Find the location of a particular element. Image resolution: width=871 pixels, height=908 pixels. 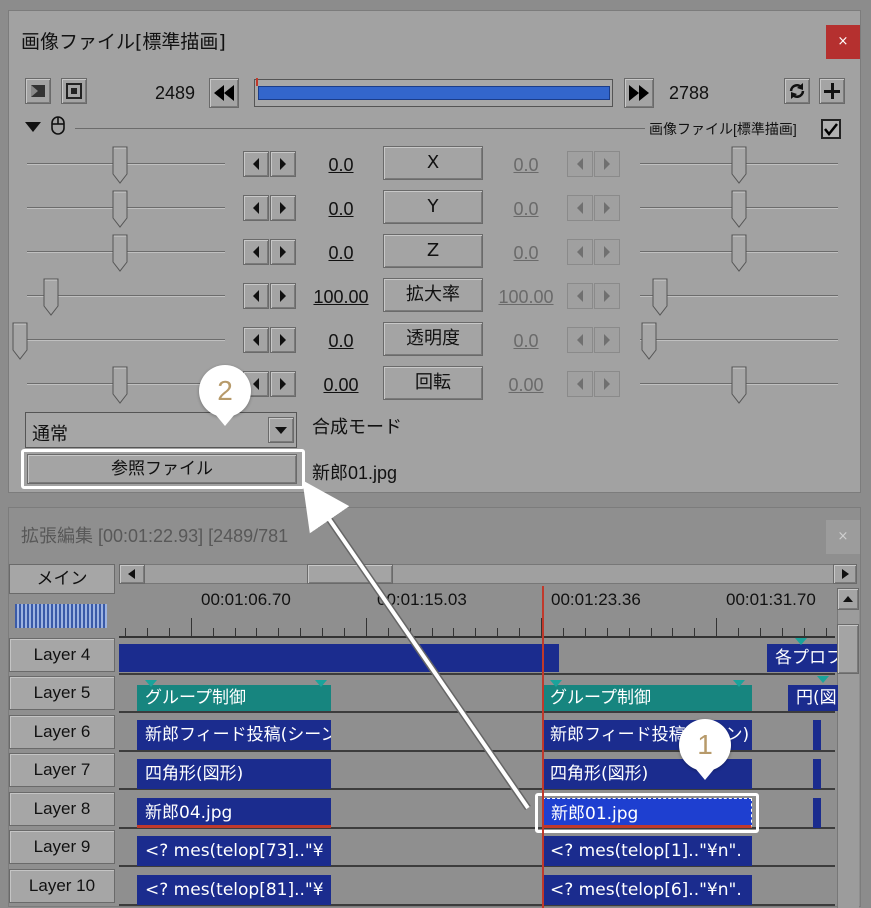

annotation-arrow is located at coordinates (416, 645).